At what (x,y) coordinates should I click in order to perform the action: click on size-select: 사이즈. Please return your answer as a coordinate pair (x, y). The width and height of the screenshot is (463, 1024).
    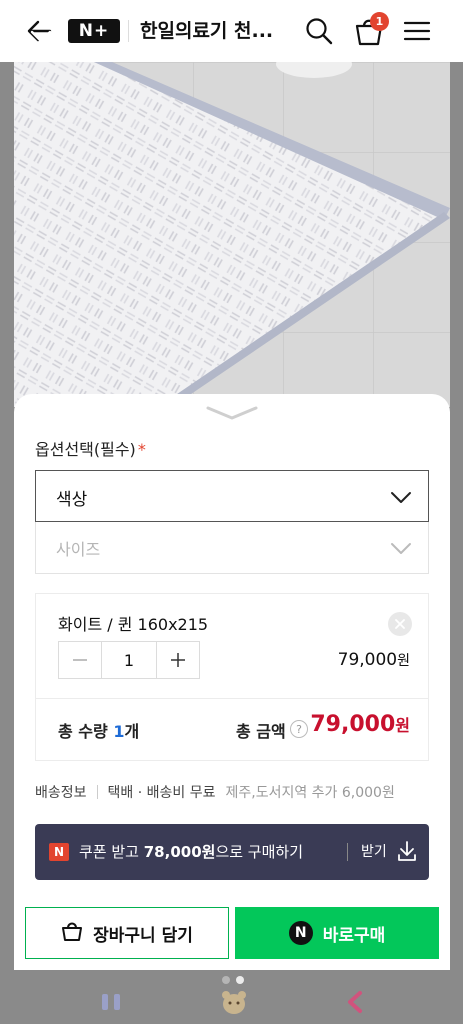
    Looking at the image, I should click on (232, 548).